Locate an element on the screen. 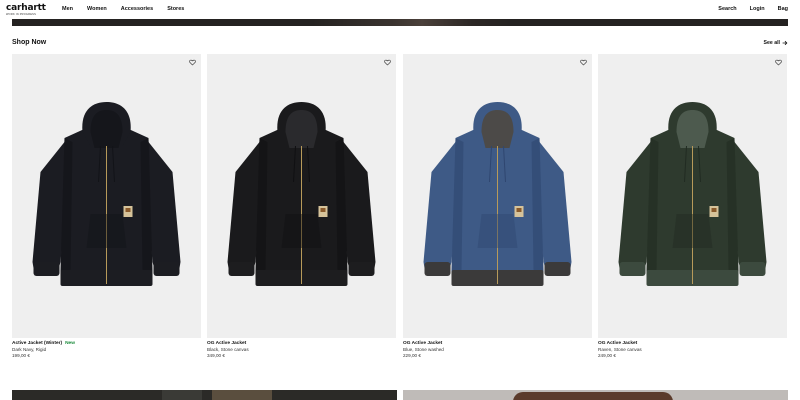  see-all-link: See all is located at coordinates (776, 43).